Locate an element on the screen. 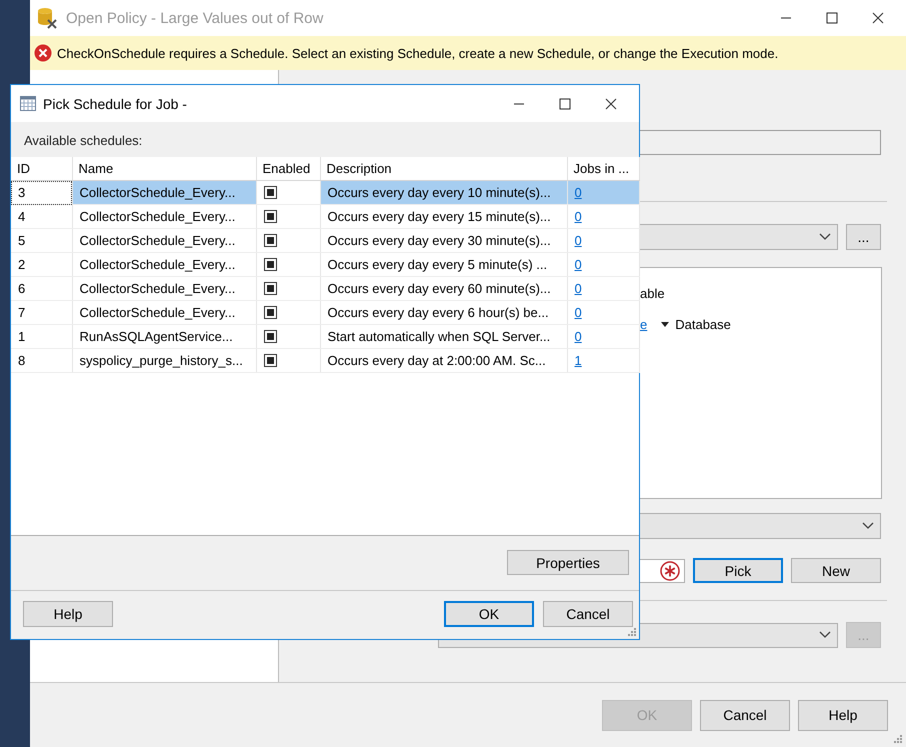  id-cell: 8 is located at coordinates (41, 360).